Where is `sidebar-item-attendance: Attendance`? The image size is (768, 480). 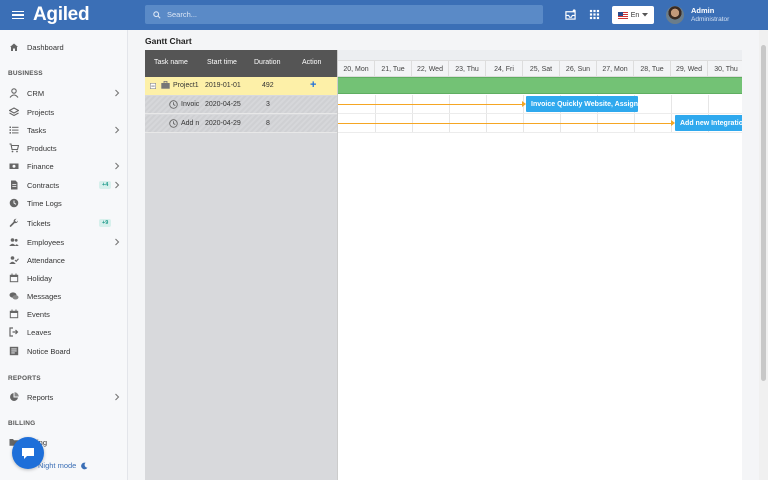 sidebar-item-attendance: Attendance is located at coordinates (64, 260).